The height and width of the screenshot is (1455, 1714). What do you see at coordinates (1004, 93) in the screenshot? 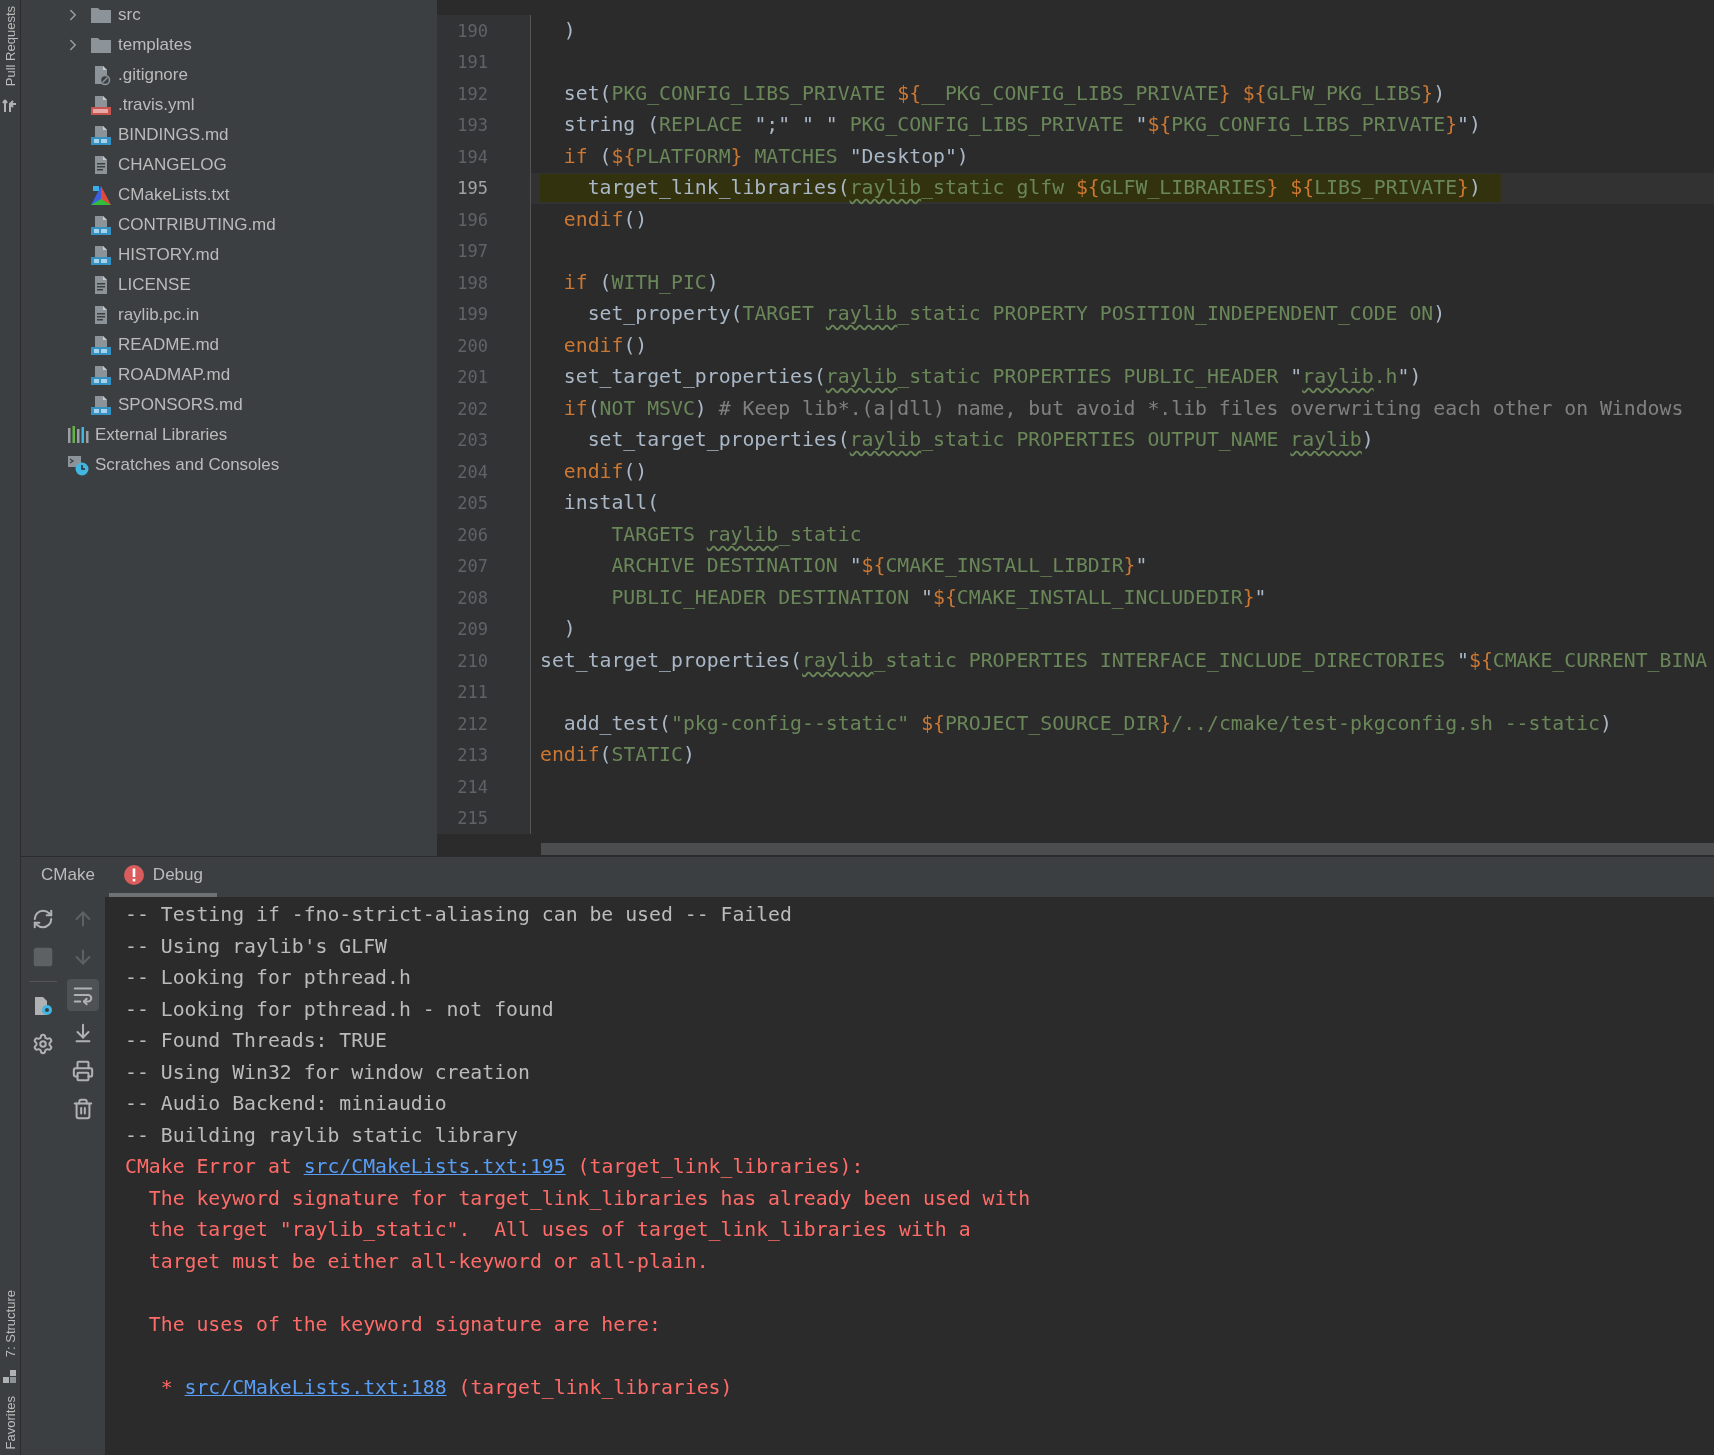
I see `code-line: set(PKG_CONFIG_LIBS_PRIVATE ${__PKG_CONFIG_LIBS_PRIVATE} ${GLFW_PKG_LIBS})` at bounding box center [1004, 93].